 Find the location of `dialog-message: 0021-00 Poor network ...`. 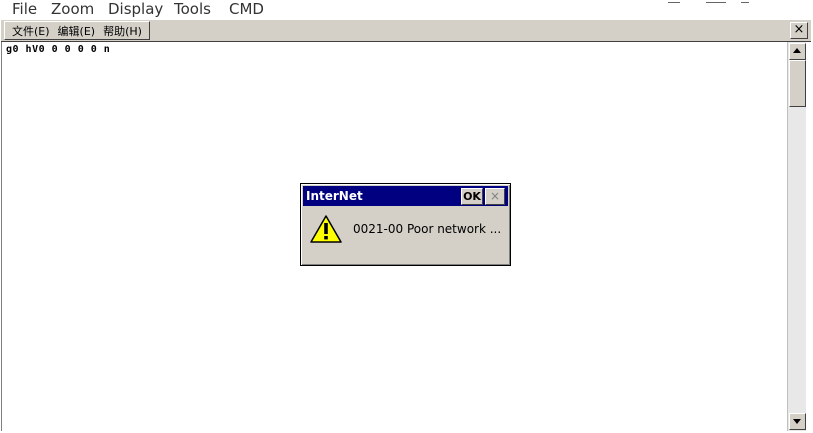

dialog-message: 0021-00 Poor network ... is located at coordinates (427, 229).